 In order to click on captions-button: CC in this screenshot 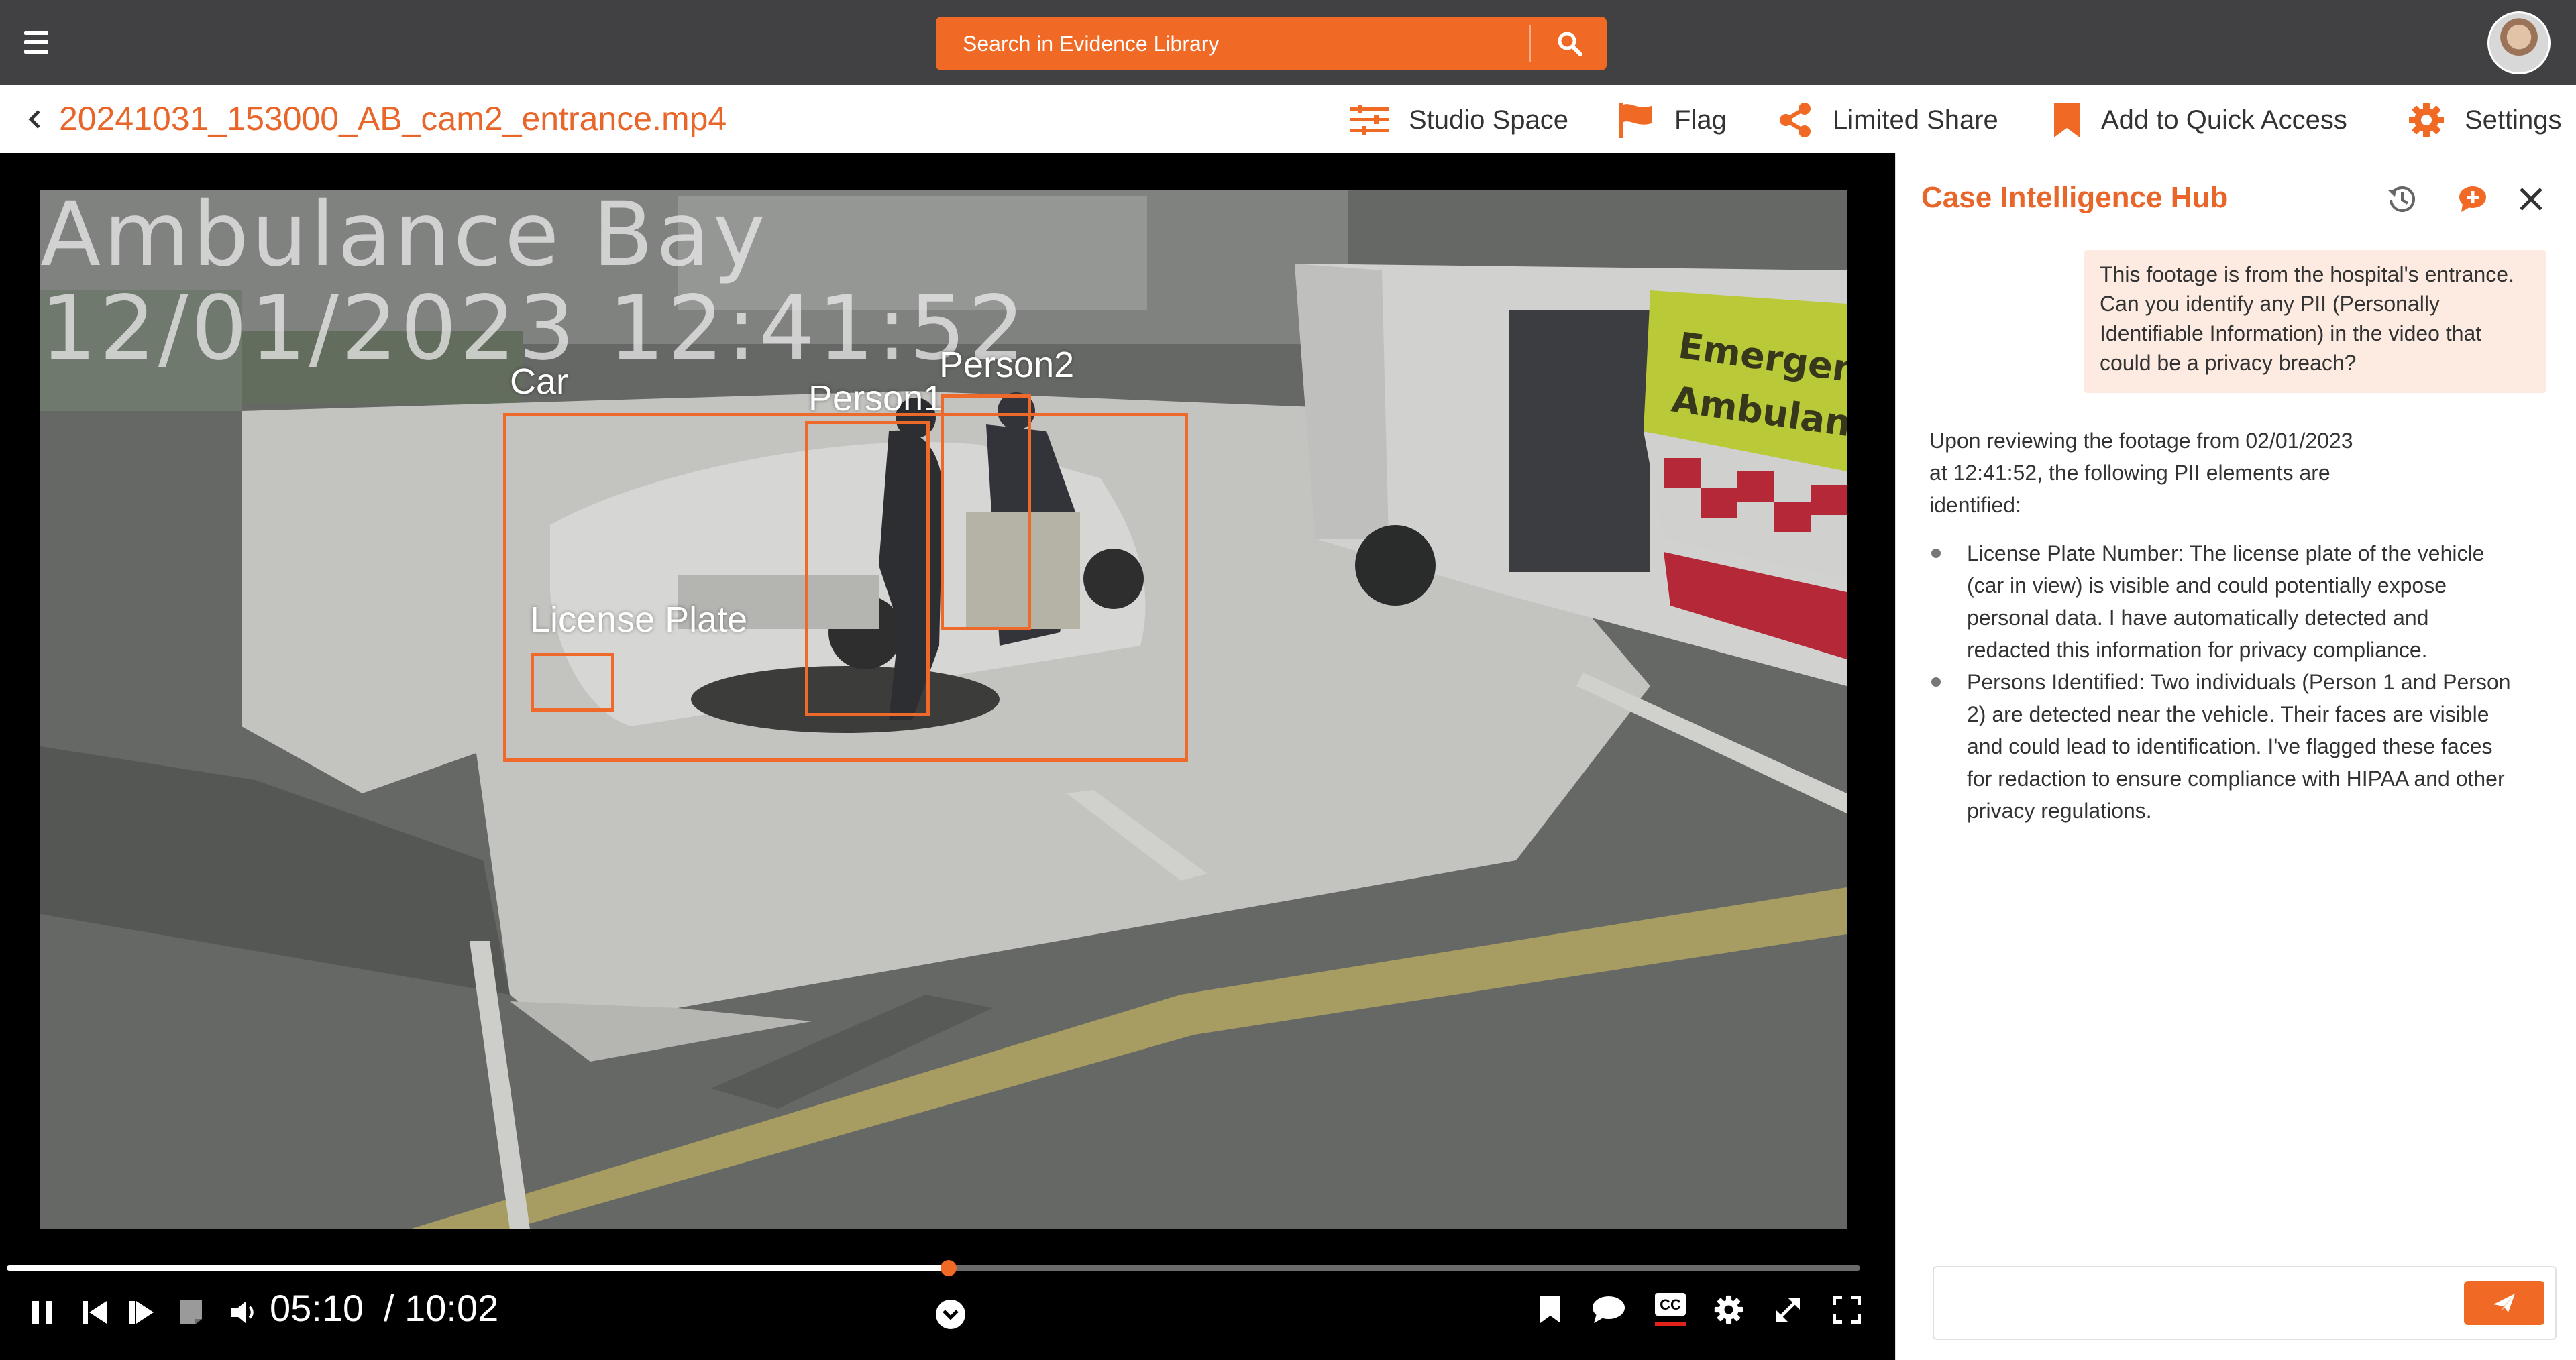, I will do `click(1670, 1310)`.